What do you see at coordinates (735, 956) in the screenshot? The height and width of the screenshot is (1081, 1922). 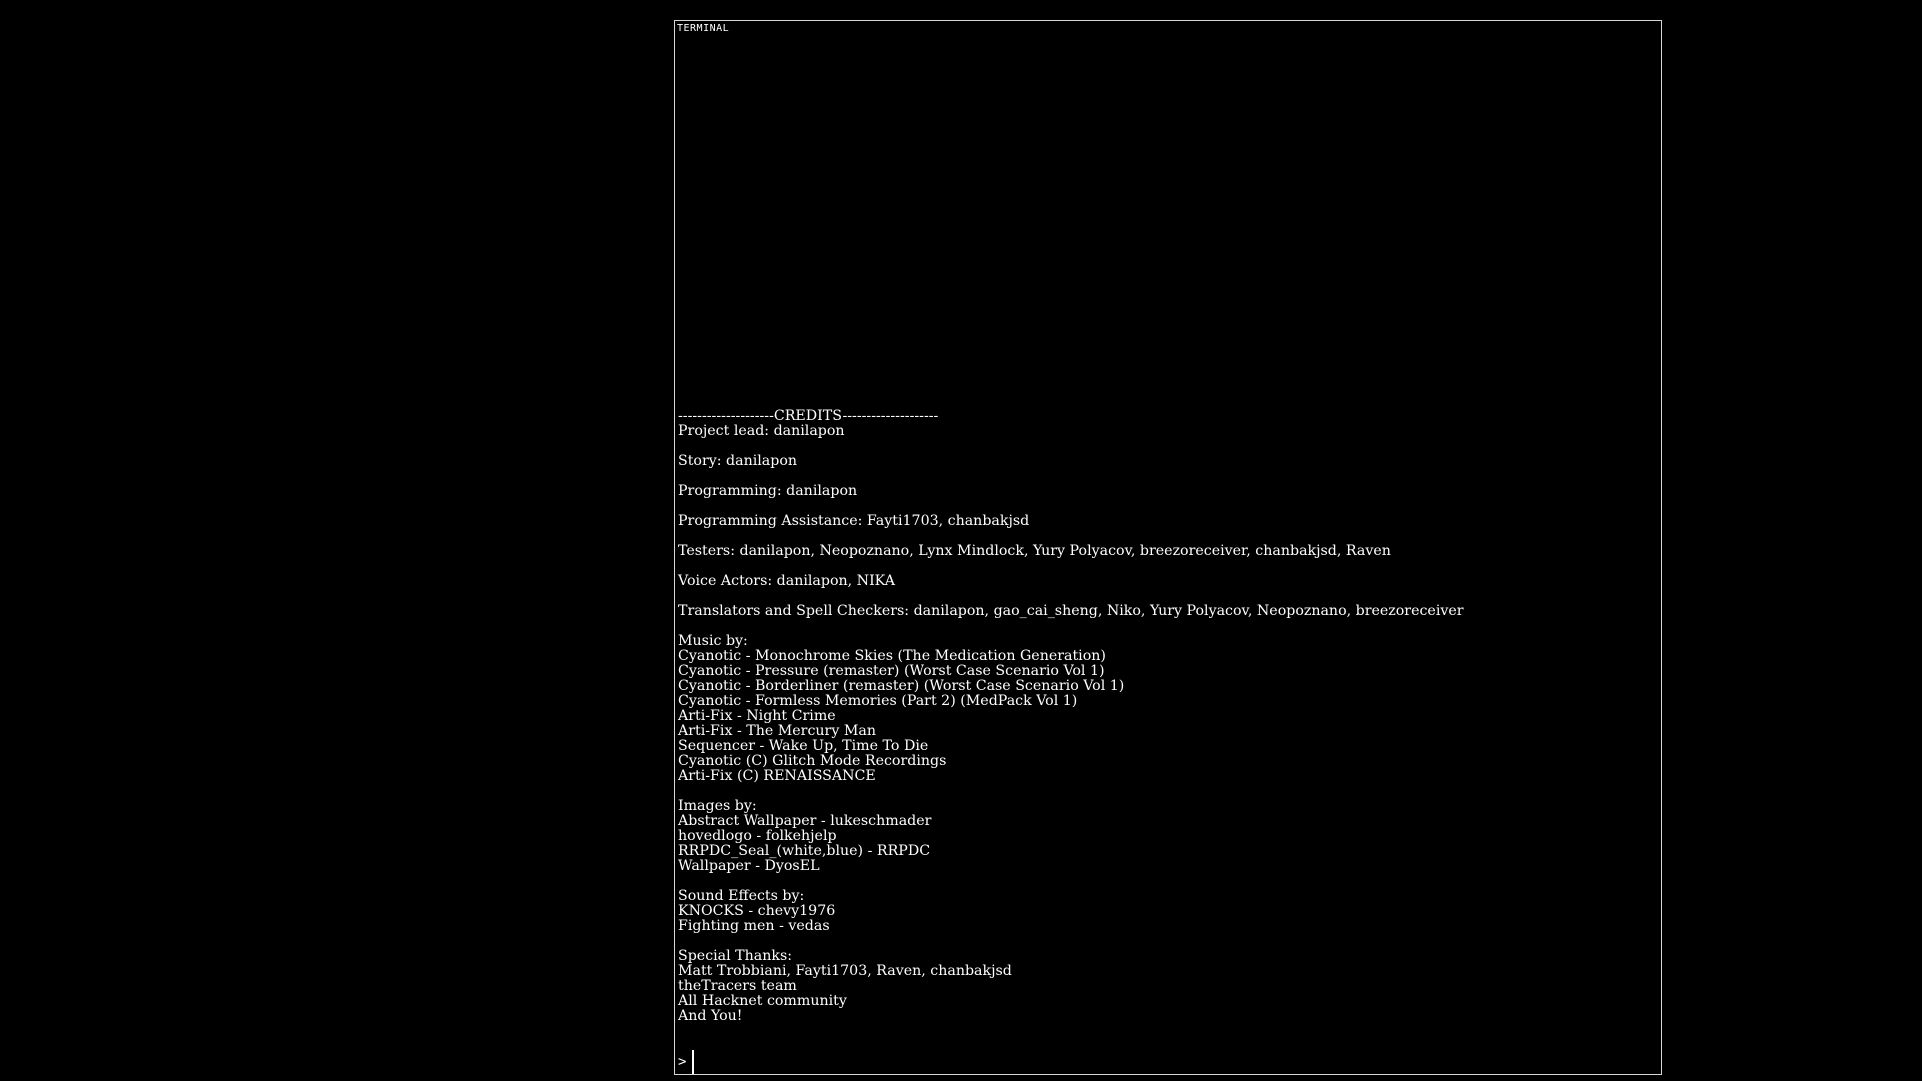 I see `output-line: Special Thanks:` at bounding box center [735, 956].